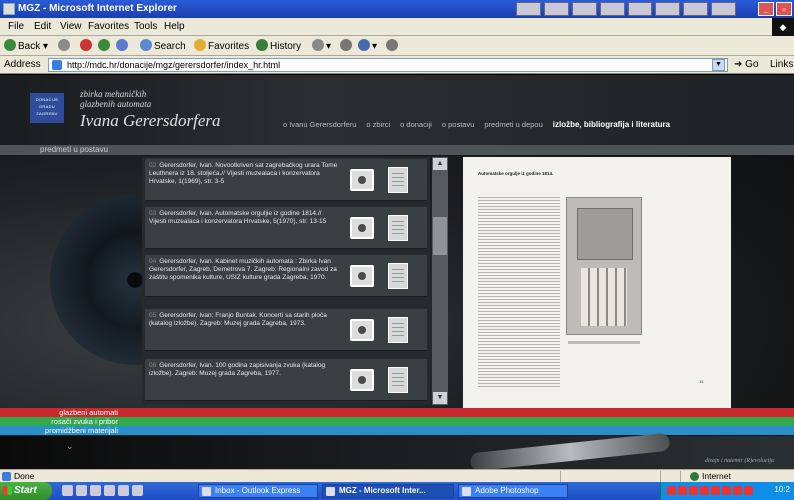 The width and height of the screenshot is (794, 500). Describe the element at coordinates (718, 65) in the screenshot. I see `address-dropdown-button: ▼` at that location.